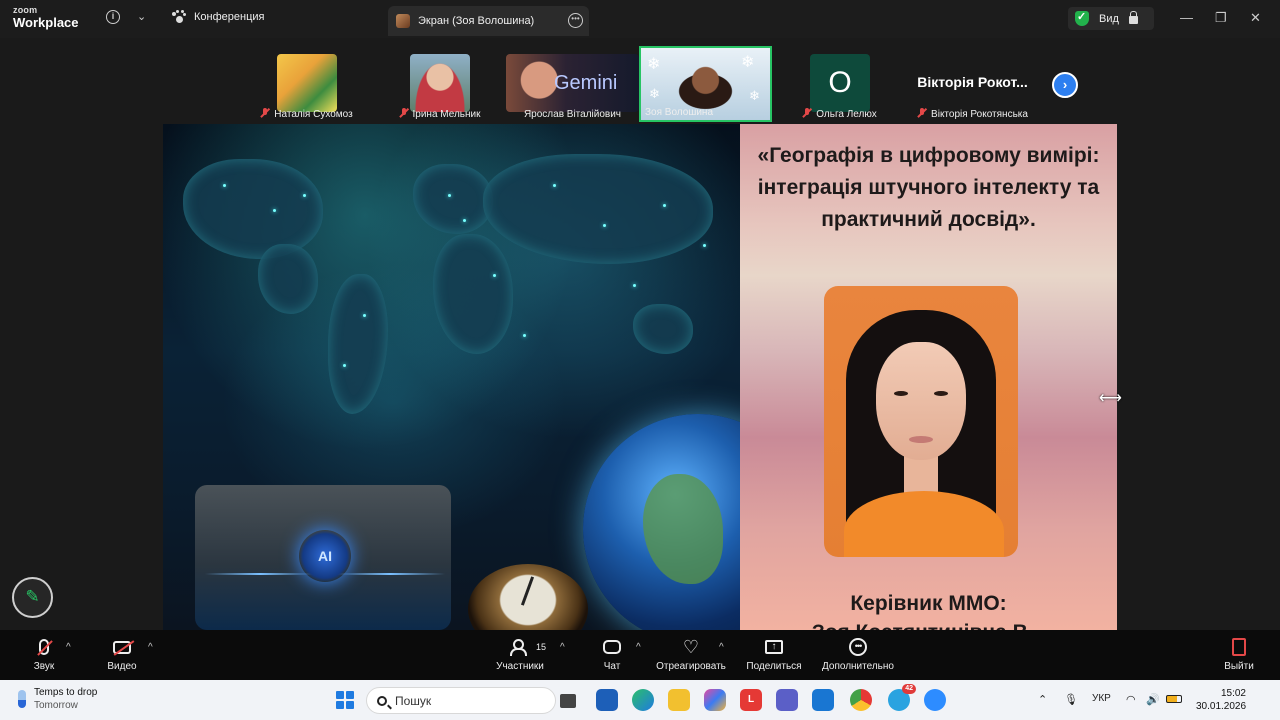  What do you see at coordinates (568, 701) in the screenshot?
I see `task-view-icon` at bounding box center [568, 701].